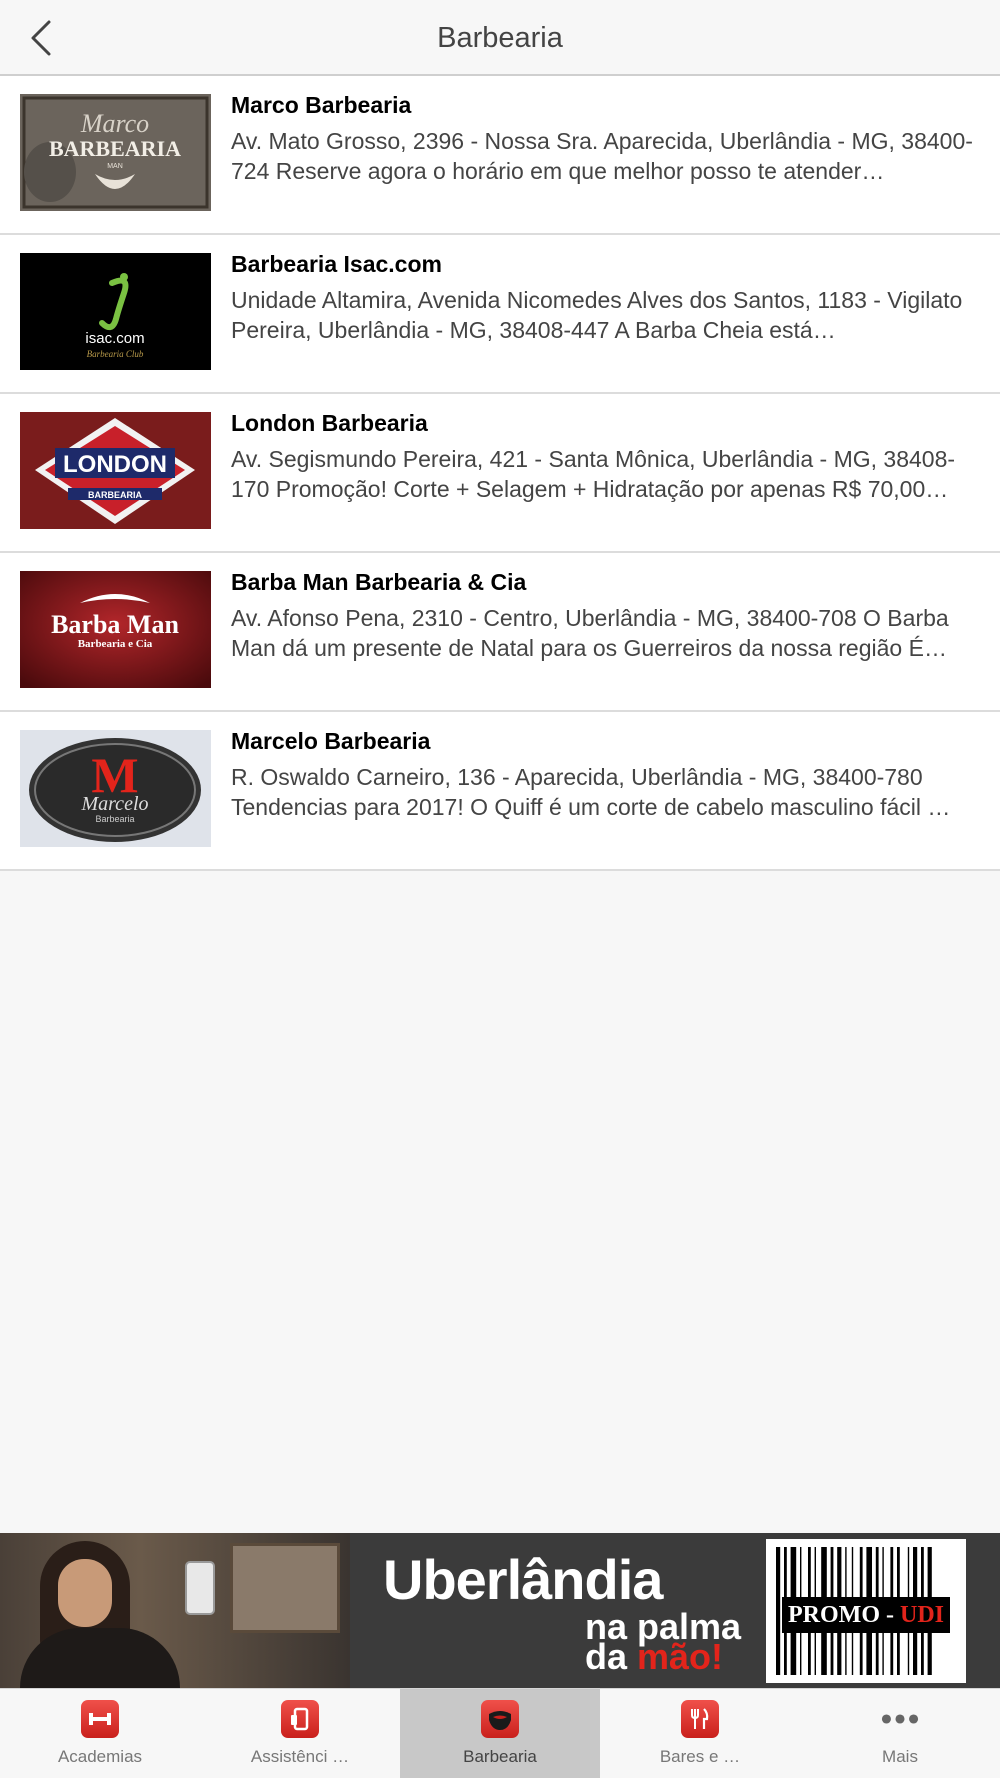  Describe the element at coordinates (100, 1756) in the screenshot. I see `tab-label: Academias` at that location.